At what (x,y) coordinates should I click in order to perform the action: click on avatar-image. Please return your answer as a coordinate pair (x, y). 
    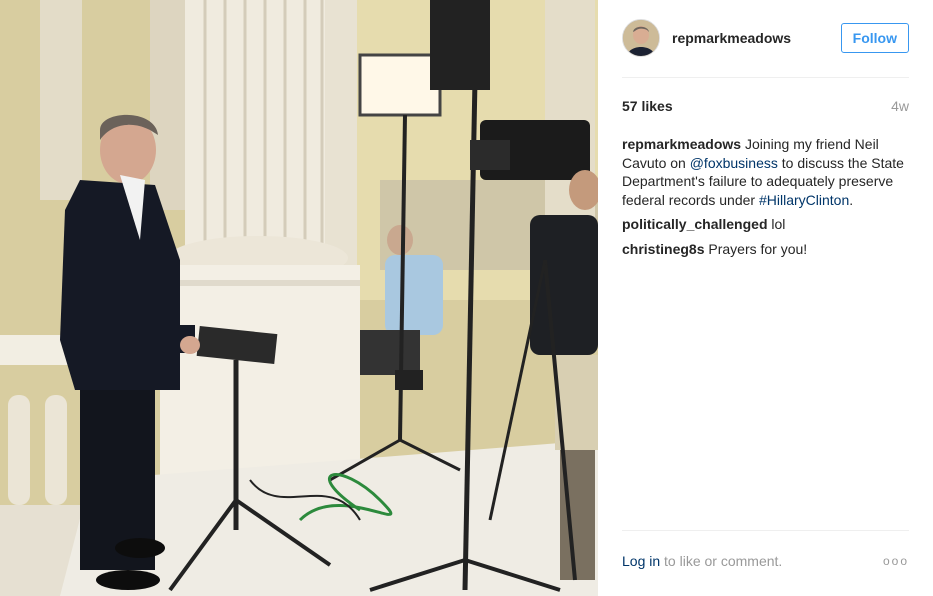
    Looking at the image, I should click on (641, 38).